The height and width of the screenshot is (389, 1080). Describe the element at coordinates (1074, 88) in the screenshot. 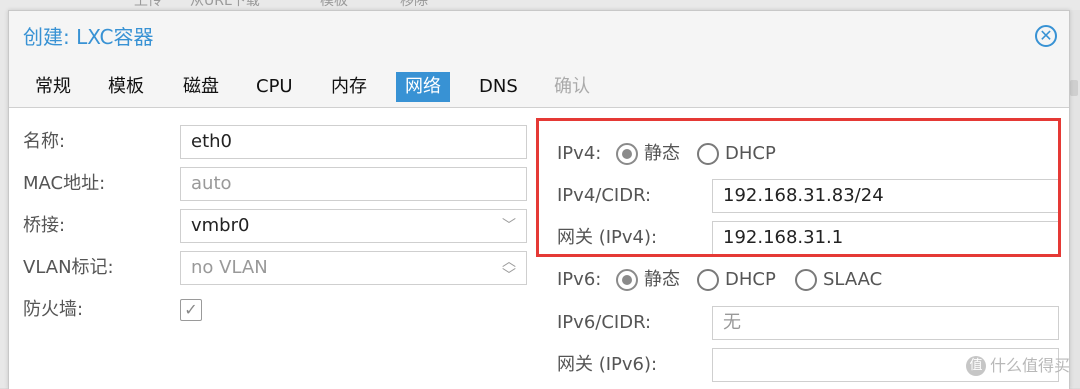

I see `background-scroll-thumb` at that location.